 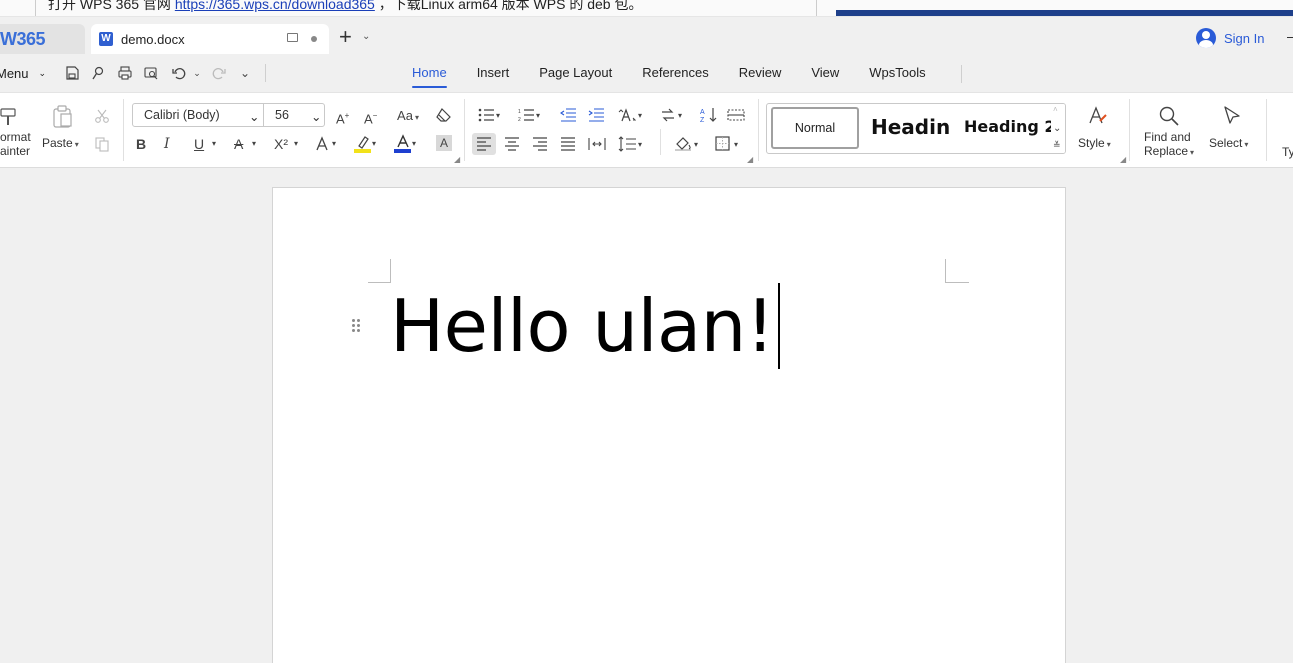 I want to click on highlight-color-icon, so click(x=363, y=145).